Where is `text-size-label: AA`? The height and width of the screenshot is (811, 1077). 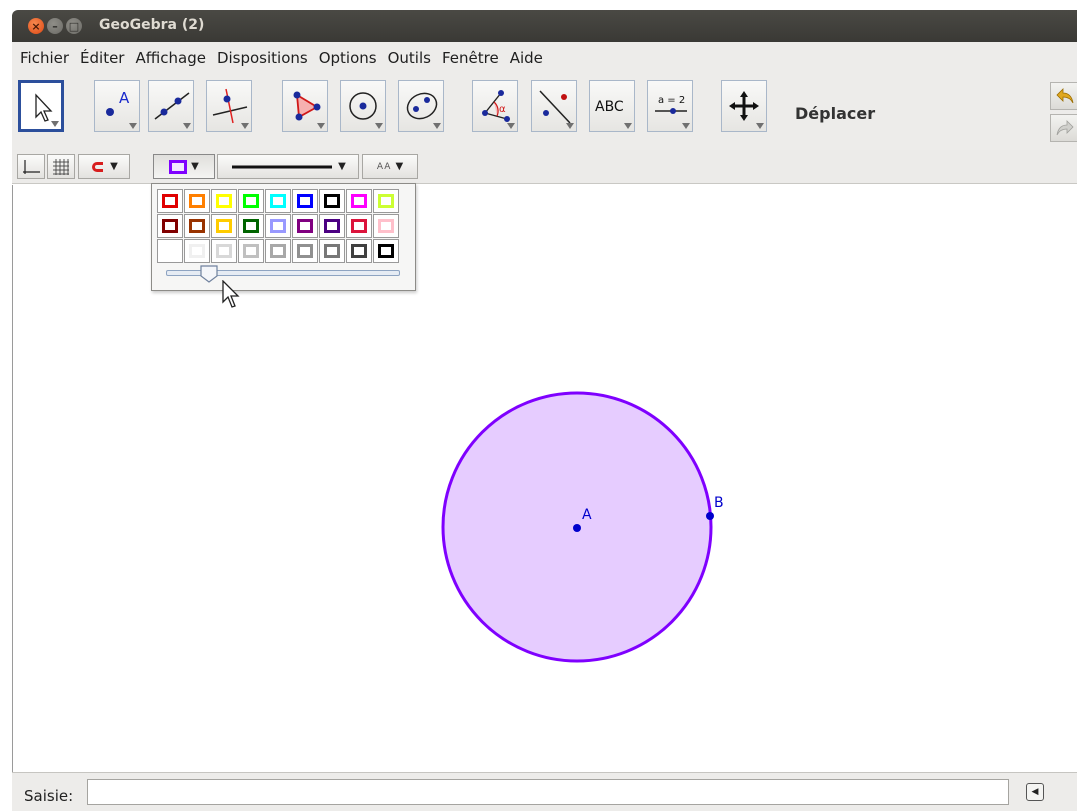
text-size-label: AA is located at coordinates (384, 166).